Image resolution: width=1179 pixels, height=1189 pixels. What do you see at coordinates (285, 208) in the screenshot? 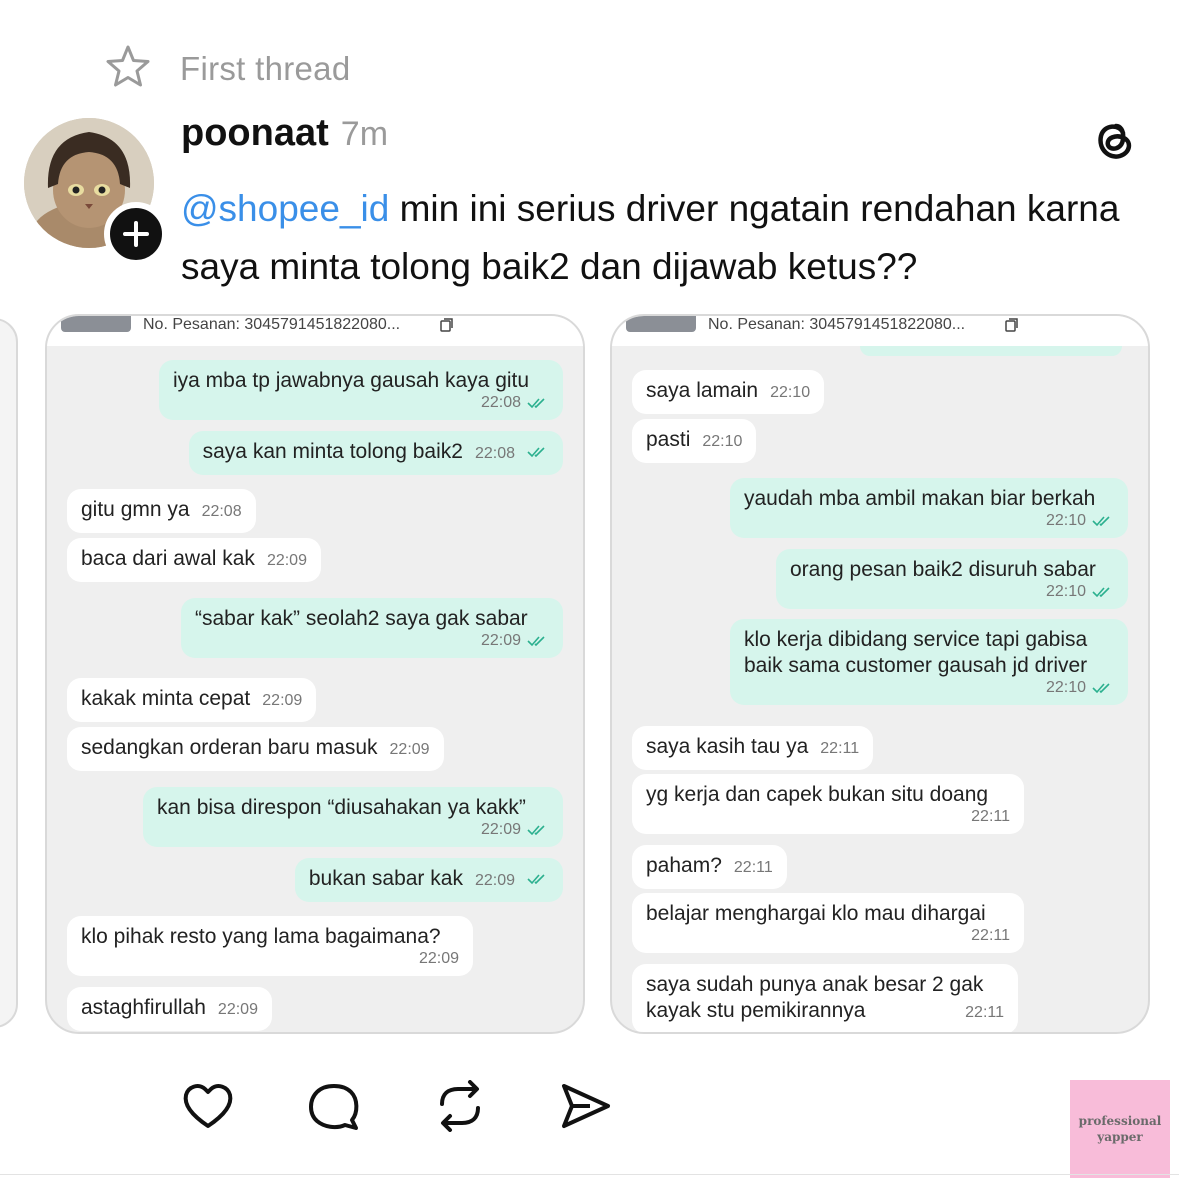
I see `mention-link: @shopee_id` at bounding box center [285, 208].